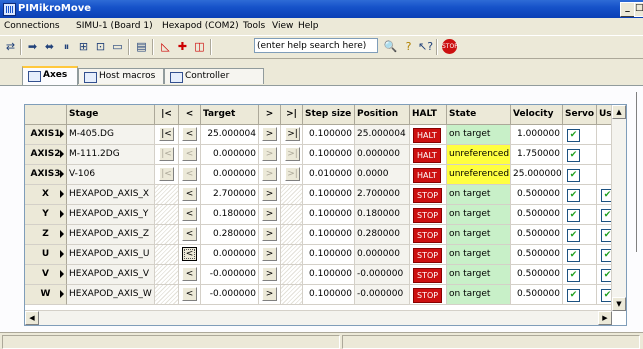  I want to click on scroll-down-icon: ▼, so click(619, 304).